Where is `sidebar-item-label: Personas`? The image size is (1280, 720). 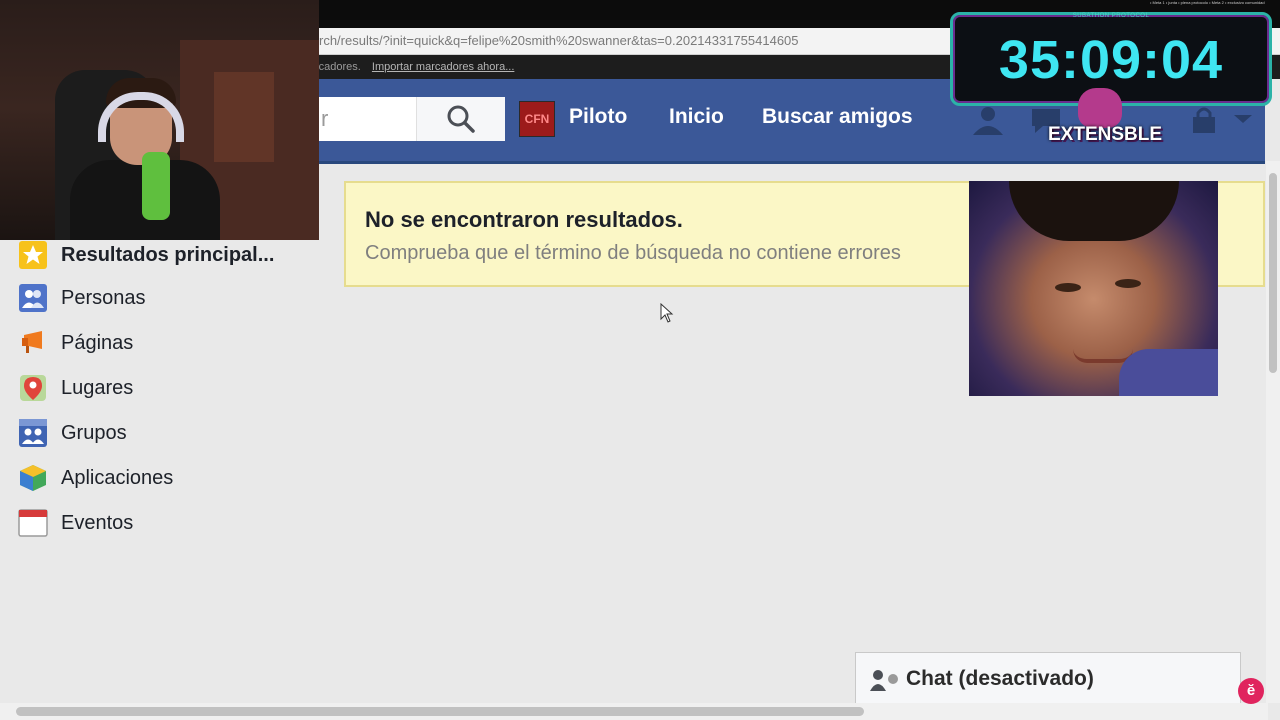
sidebar-item-label: Personas is located at coordinates (103, 298).